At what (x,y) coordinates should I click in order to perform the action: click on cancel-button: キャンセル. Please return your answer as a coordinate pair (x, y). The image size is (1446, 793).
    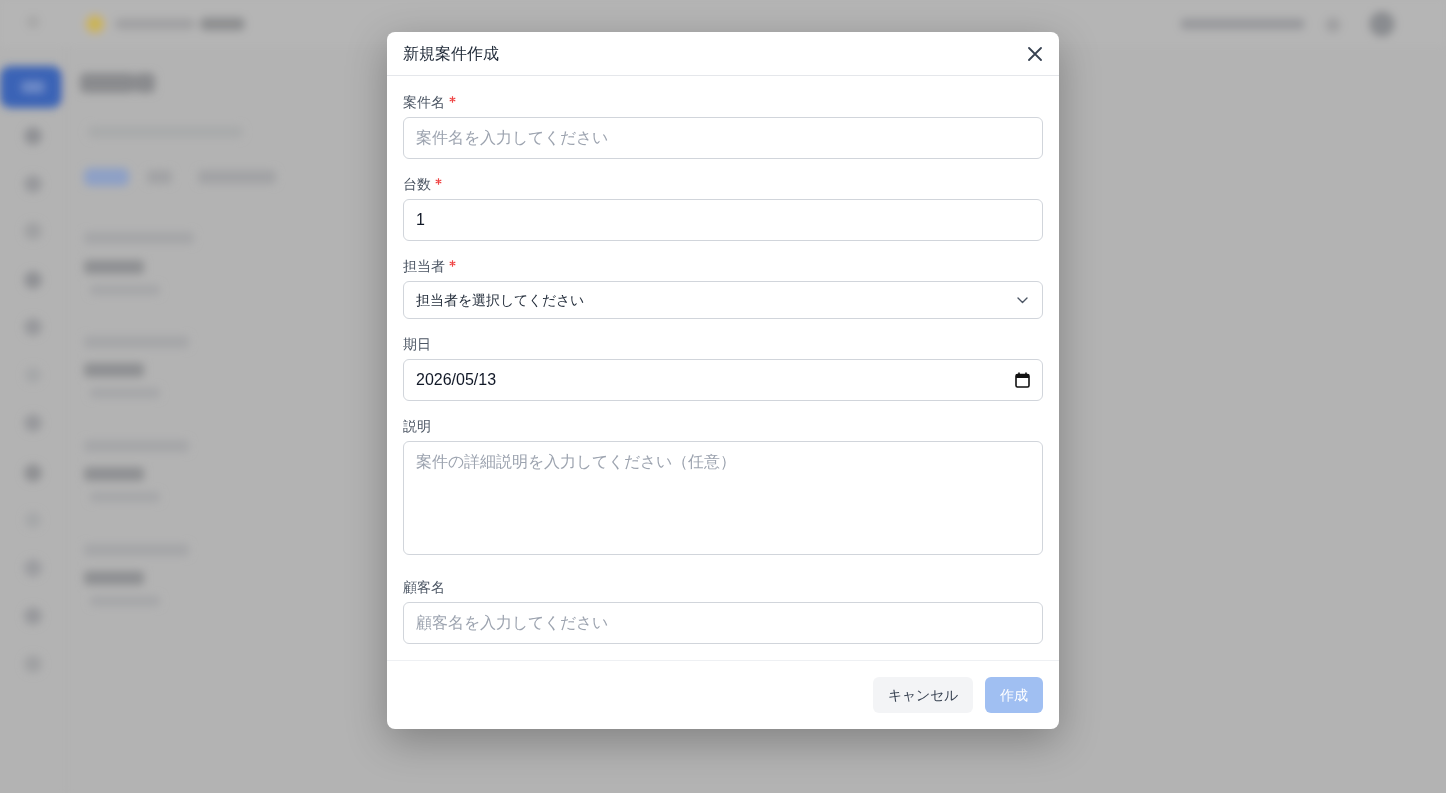
    Looking at the image, I should click on (923, 695).